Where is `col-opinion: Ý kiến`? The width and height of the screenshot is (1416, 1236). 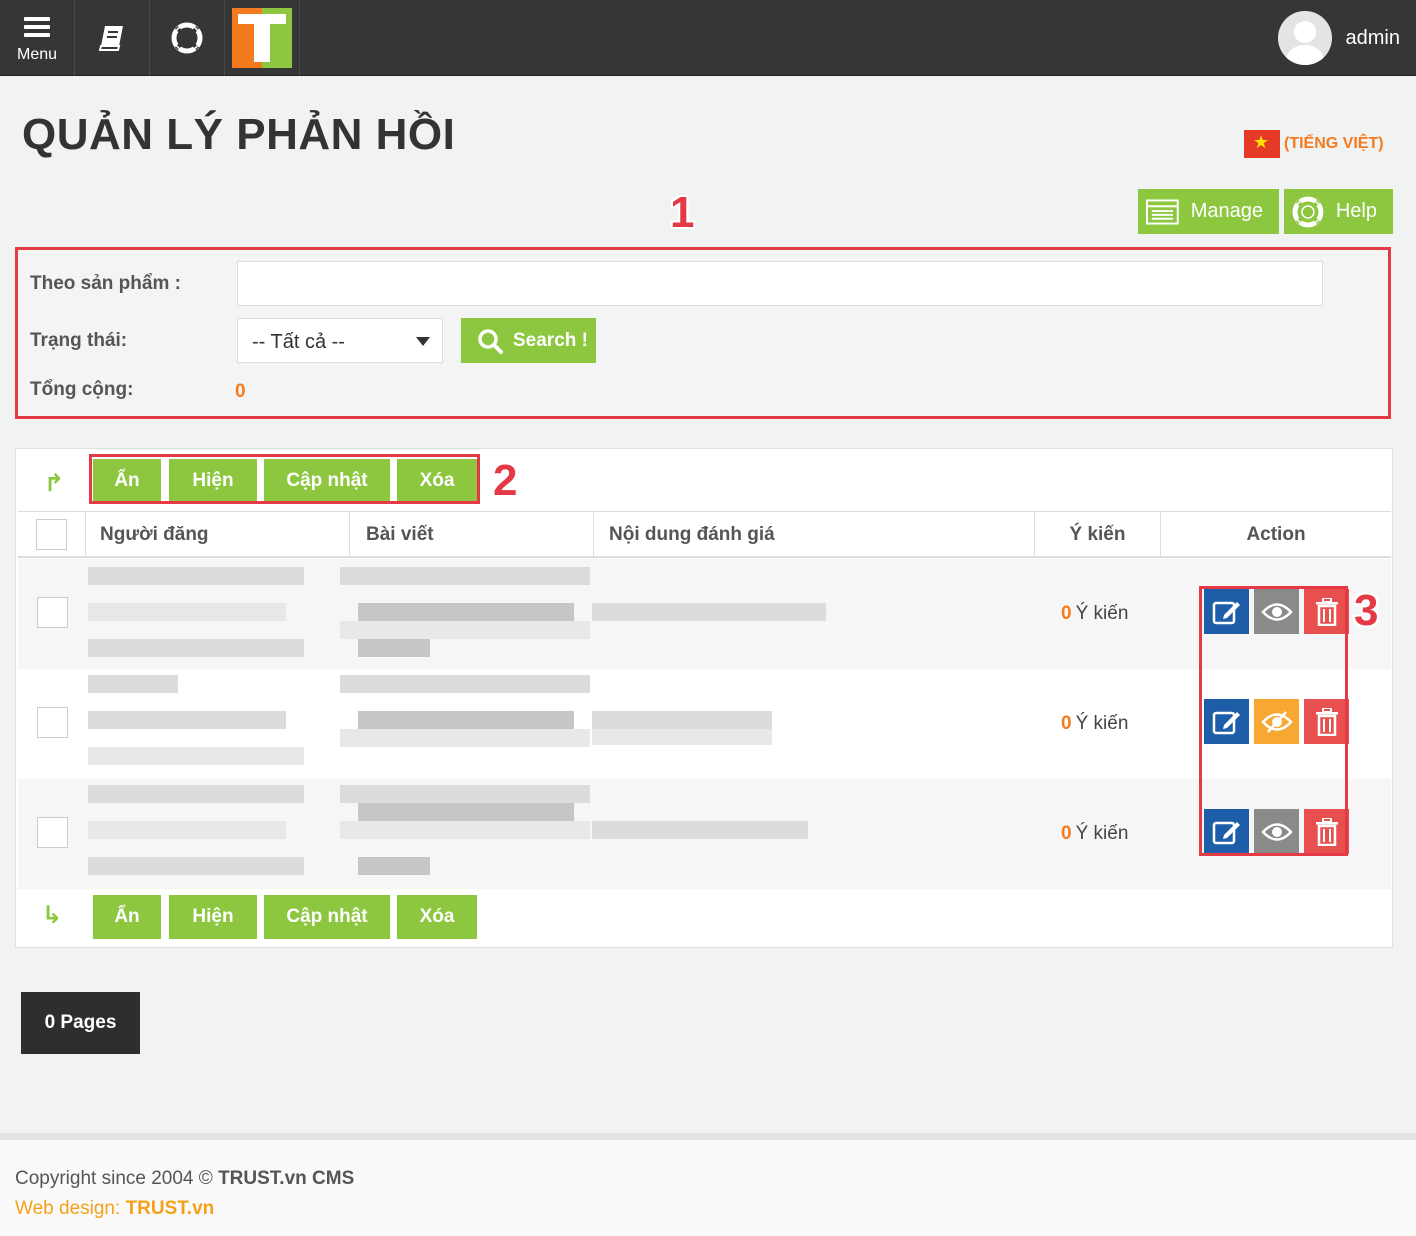
col-opinion: Ý kiến is located at coordinates (1098, 534).